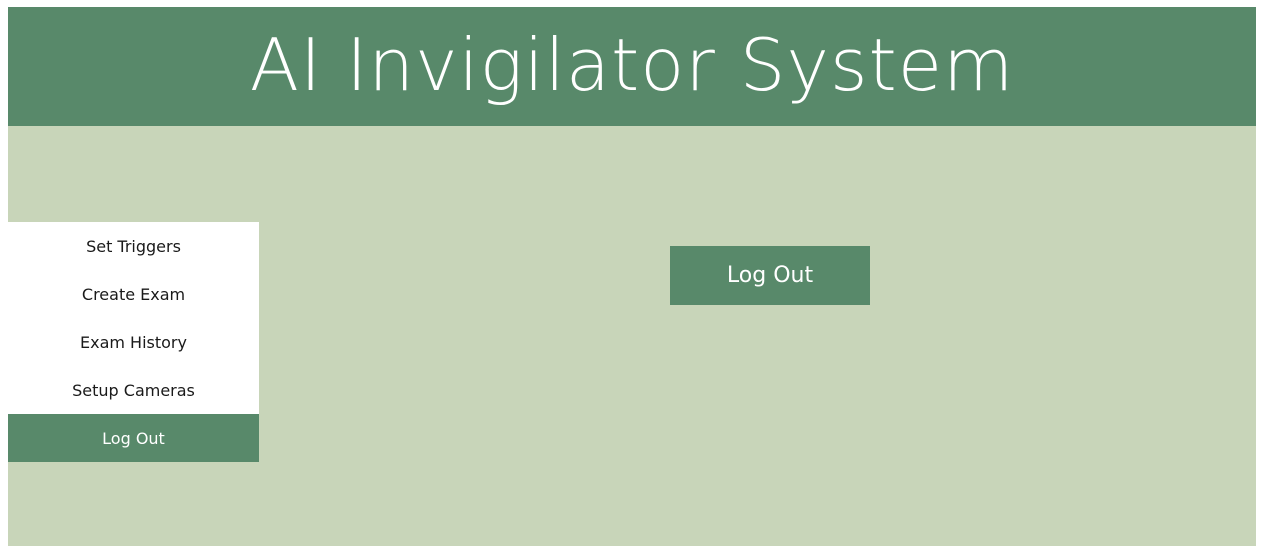 Image resolution: width=1261 pixels, height=546 pixels. I want to click on sidebar-item-exam-history: Exam History, so click(133, 342).